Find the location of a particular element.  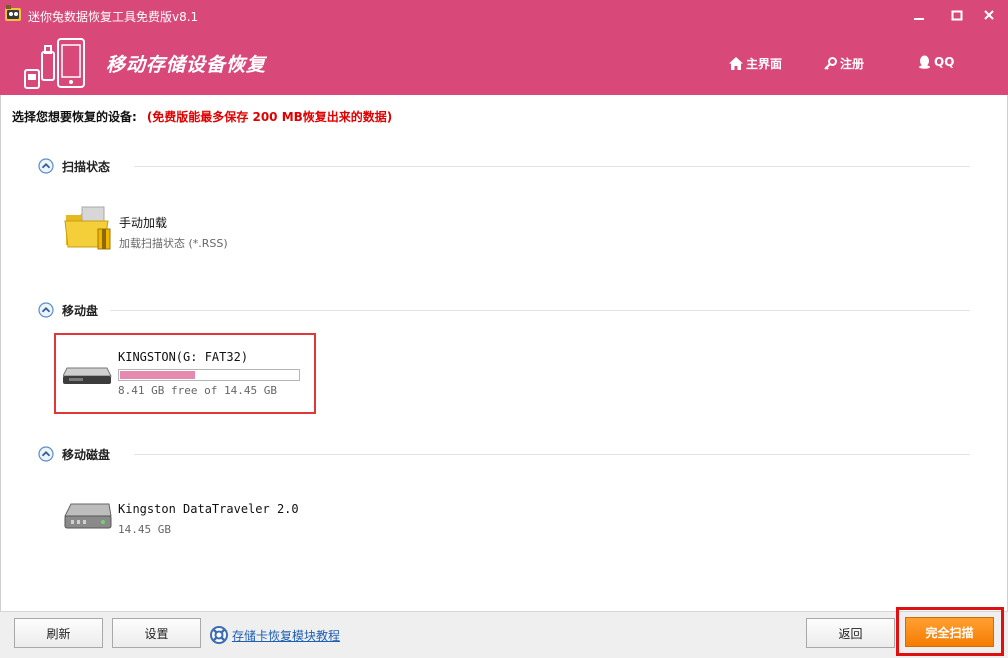

section-scan-state: 扫描状态 is located at coordinates (504, 166).